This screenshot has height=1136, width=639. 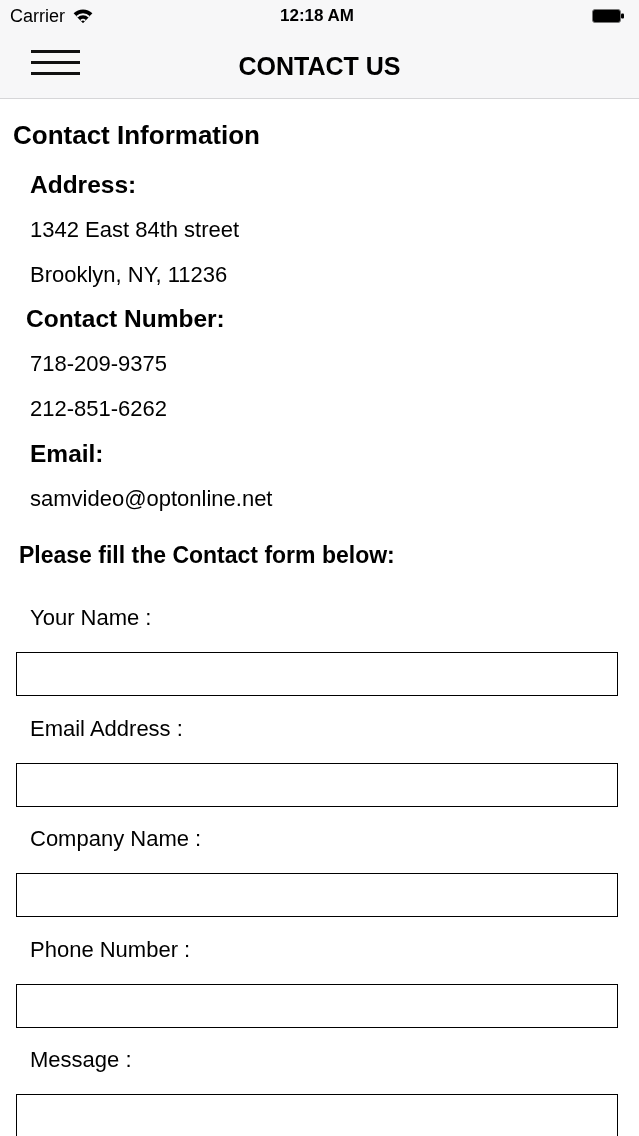 I want to click on carrier-label: Carrier, so click(x=37, y=16).